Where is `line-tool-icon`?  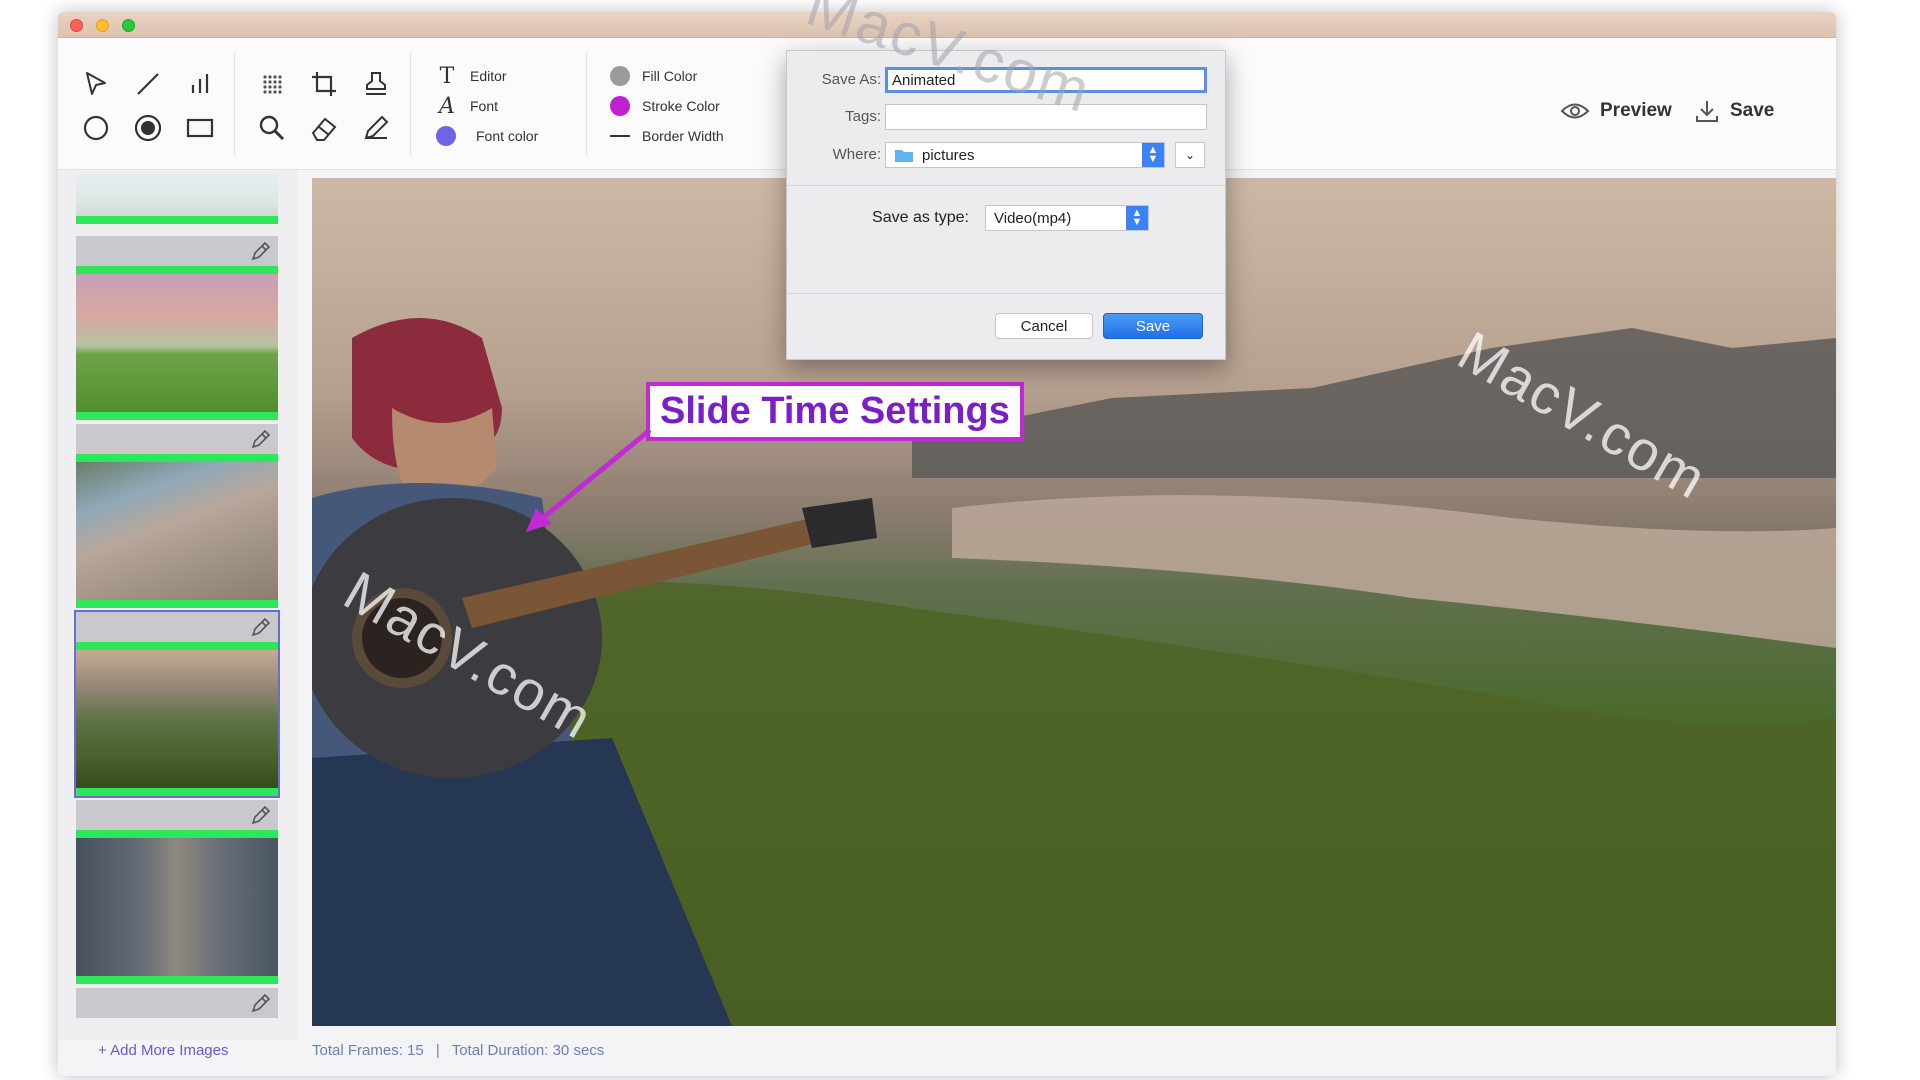 line-tool-icon is located at coordinates (148, 84).